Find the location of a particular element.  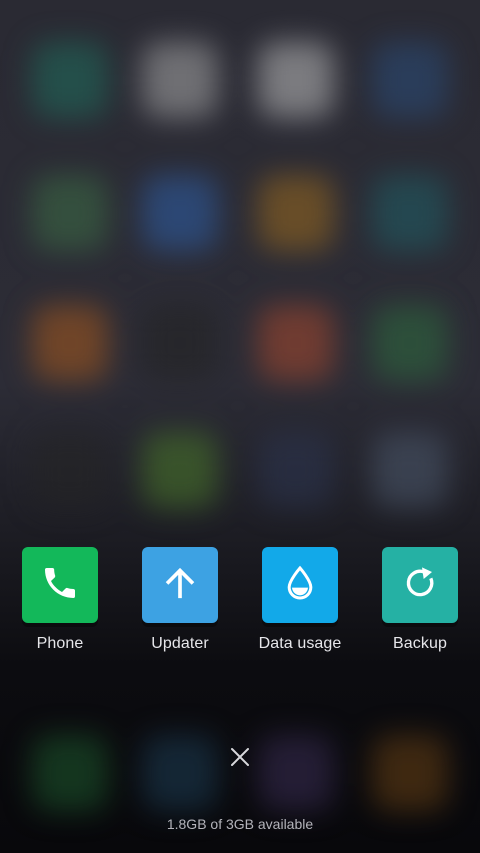

recent-app-phone: Phone is located at coordinates (60, 600).